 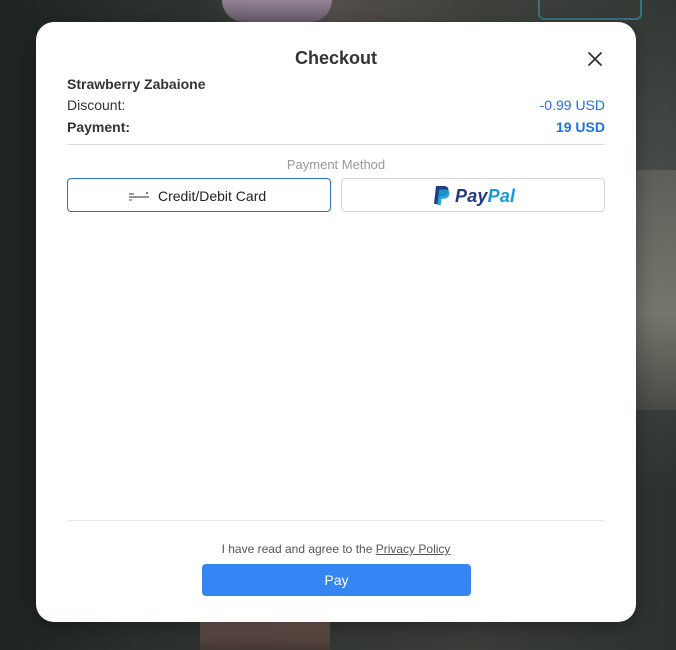 What do you see at coordinates (336, 580) in the screenshot?
I see `pay-button: Pay` at bounding box center [336, 580].